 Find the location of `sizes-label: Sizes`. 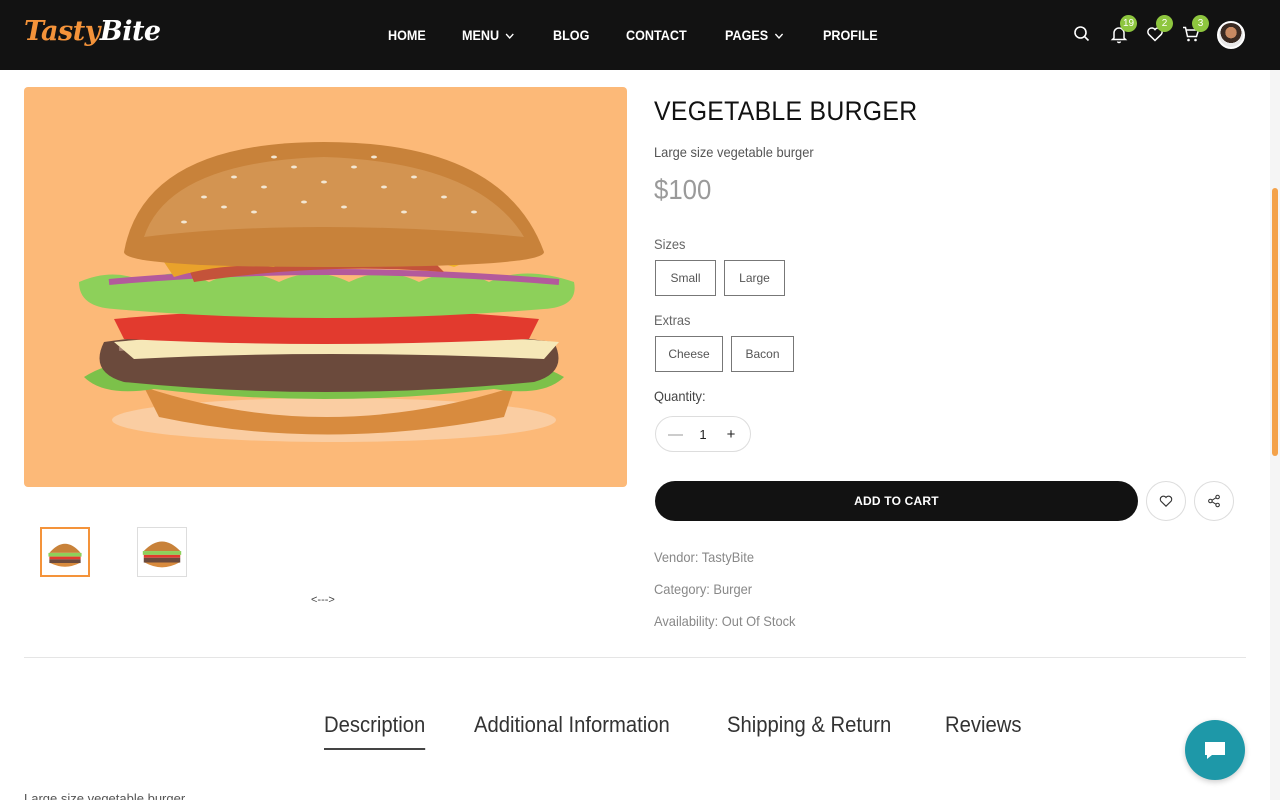

sizes-label: Sizes is located at coordinates (670, 244).